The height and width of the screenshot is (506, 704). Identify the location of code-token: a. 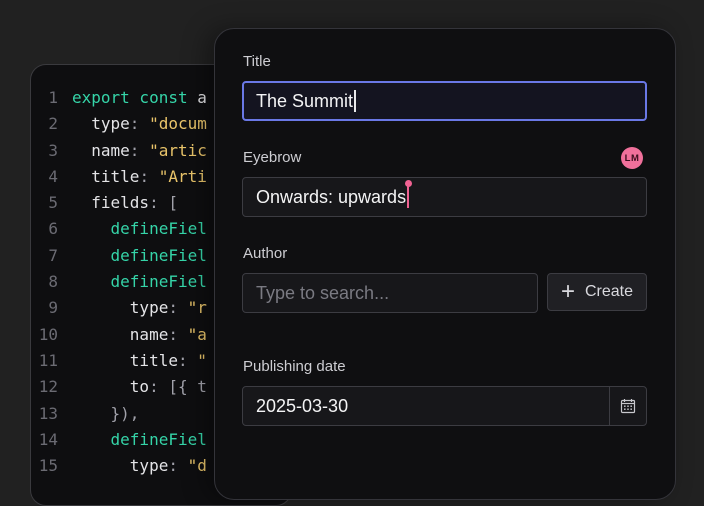
(202, 97).